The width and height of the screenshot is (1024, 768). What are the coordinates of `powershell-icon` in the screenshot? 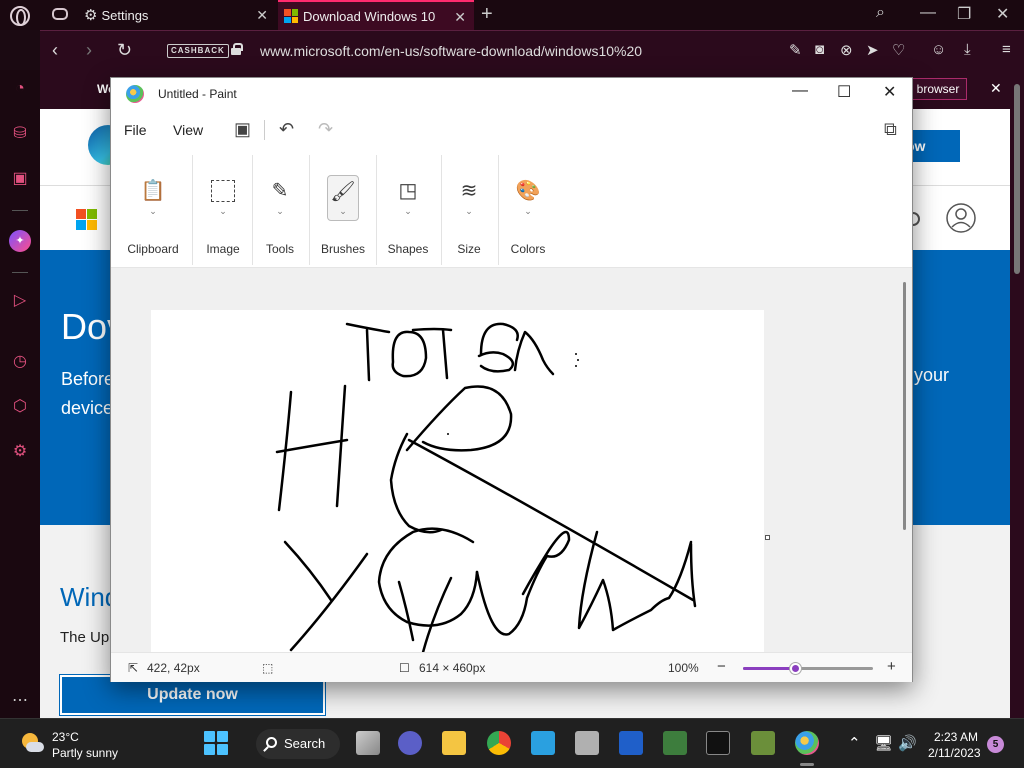 It's located at (631, 743).